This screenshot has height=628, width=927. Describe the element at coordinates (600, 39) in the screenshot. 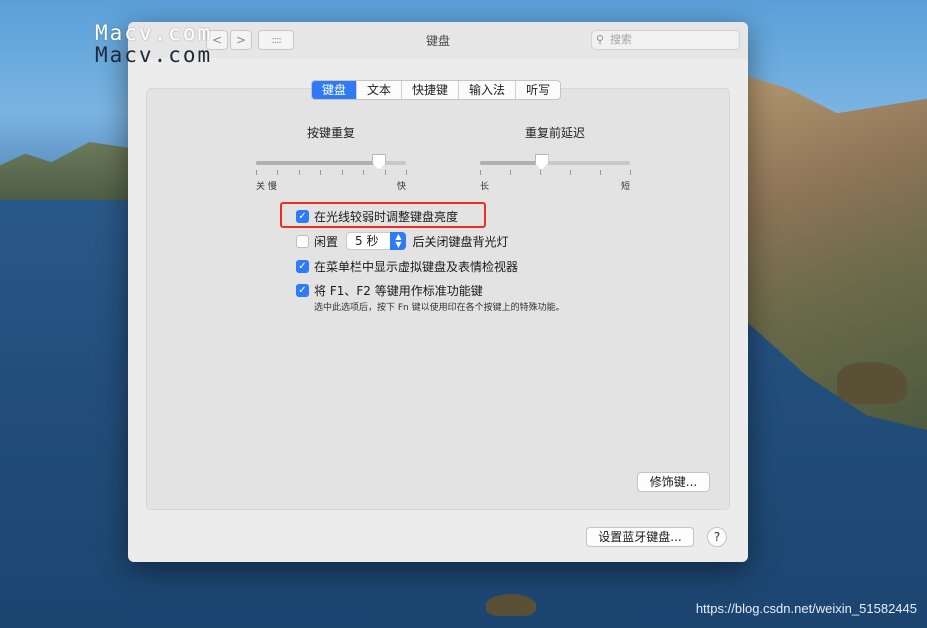

I see `search-icon: ⚲` at that location.